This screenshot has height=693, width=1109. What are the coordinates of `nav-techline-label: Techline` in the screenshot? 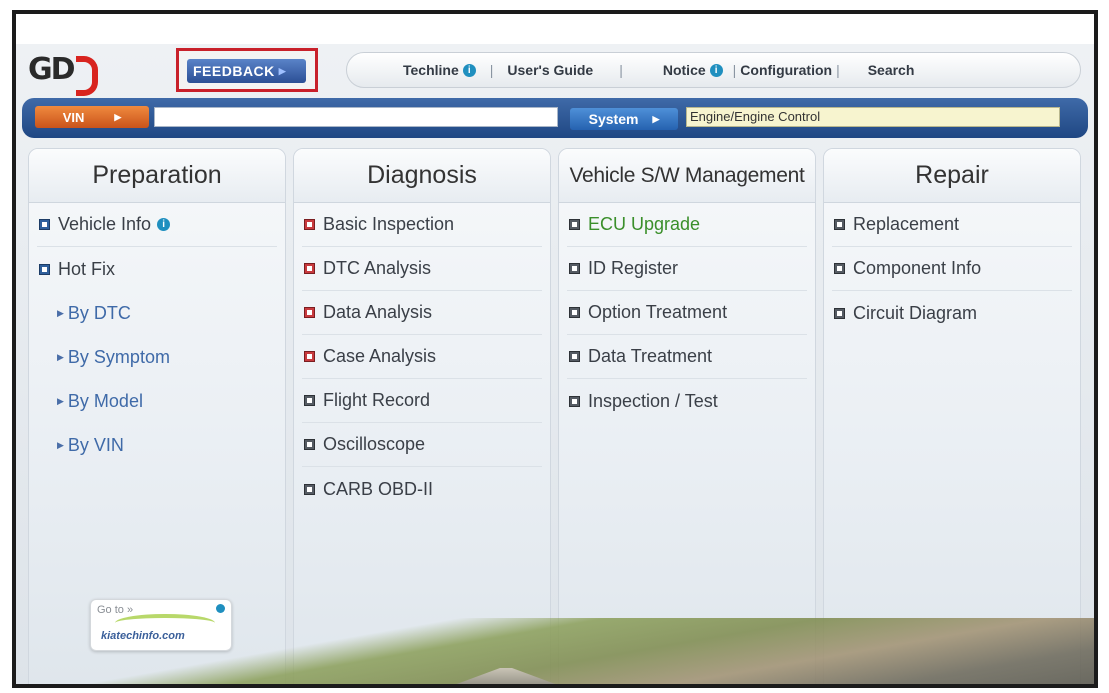 It's located at (431, 70).